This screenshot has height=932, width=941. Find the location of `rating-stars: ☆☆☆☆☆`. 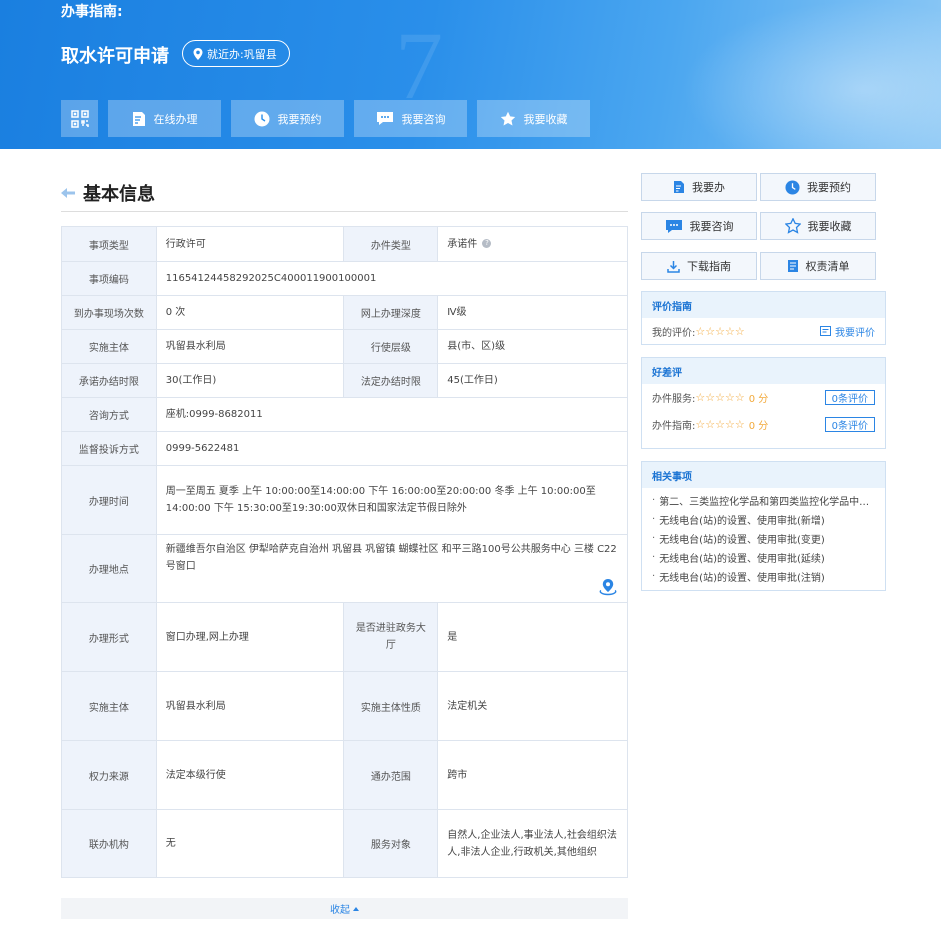

rating-stars: ☆☆☆☆☆ is located at coordinates (719, 331).